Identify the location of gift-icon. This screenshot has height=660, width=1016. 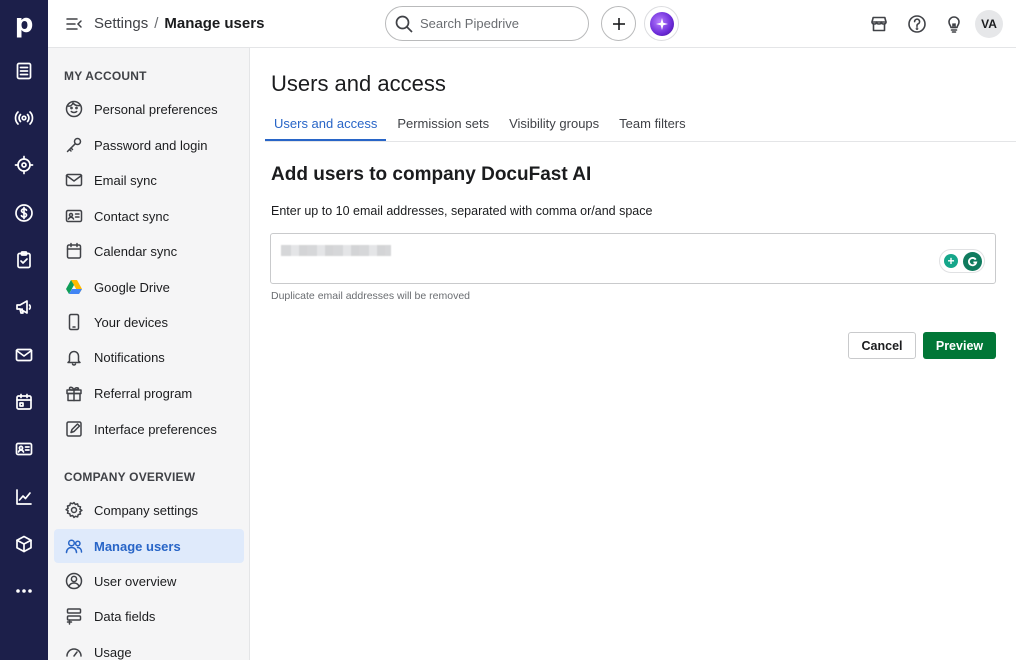
(74, 393).